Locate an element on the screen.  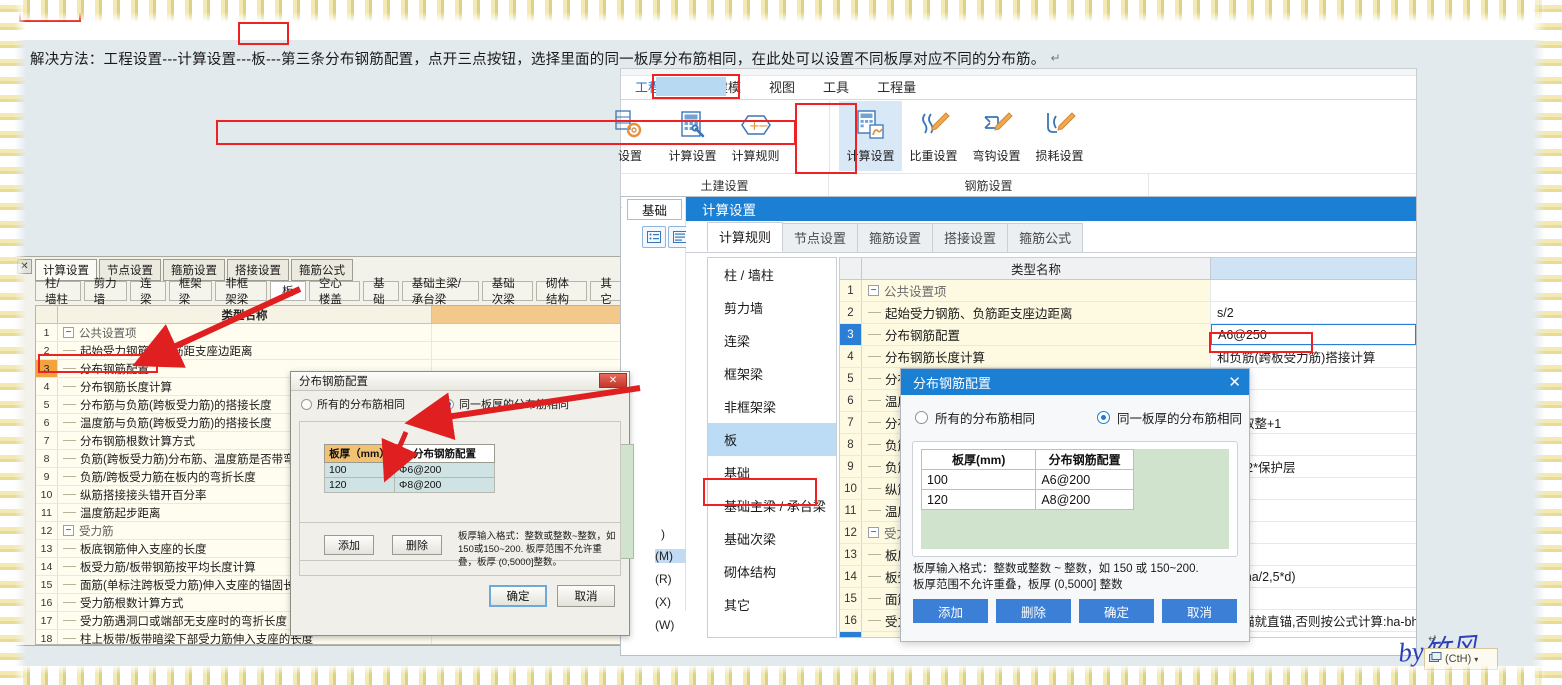
legacy-subtab-slab: 板 is located at coordinates (287, 291).